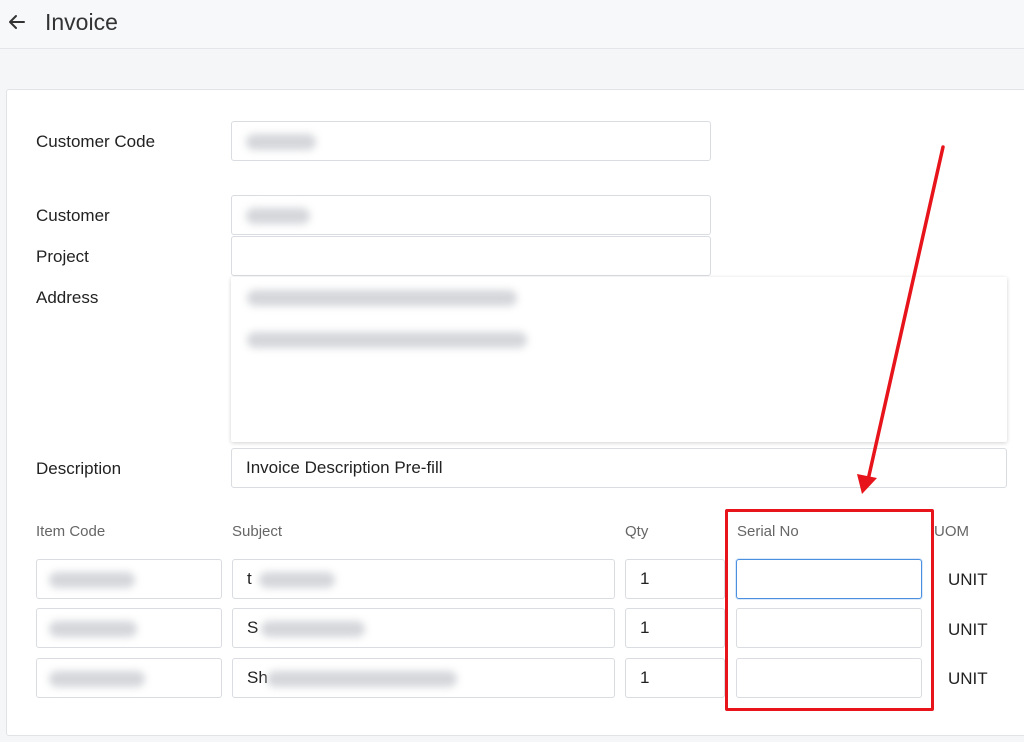  What do you see at coordinates (901, 319) in the screenshot?
I see `annotation-arrow-icon` at bounding box center [901, 319].